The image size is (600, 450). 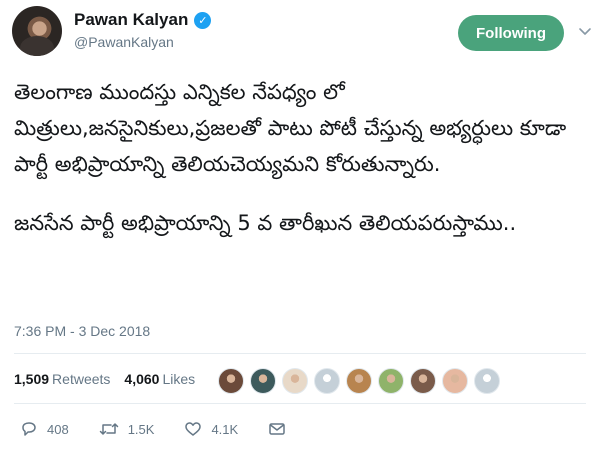 What do you see at coordinates (511, 33) in the screenshot?
I see `following-button: Following` at bounding box center [511, 33].